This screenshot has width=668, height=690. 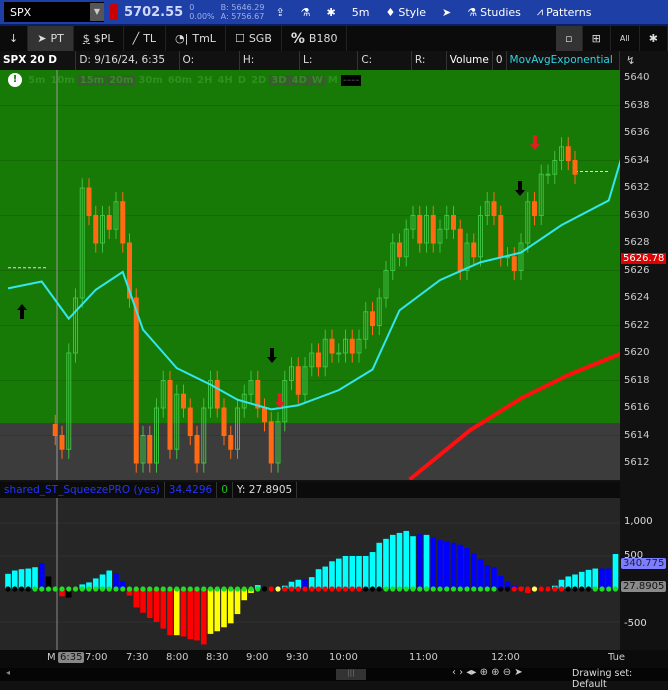 I want to click on timeframe-9: 2D, so click(x=258, y=80).